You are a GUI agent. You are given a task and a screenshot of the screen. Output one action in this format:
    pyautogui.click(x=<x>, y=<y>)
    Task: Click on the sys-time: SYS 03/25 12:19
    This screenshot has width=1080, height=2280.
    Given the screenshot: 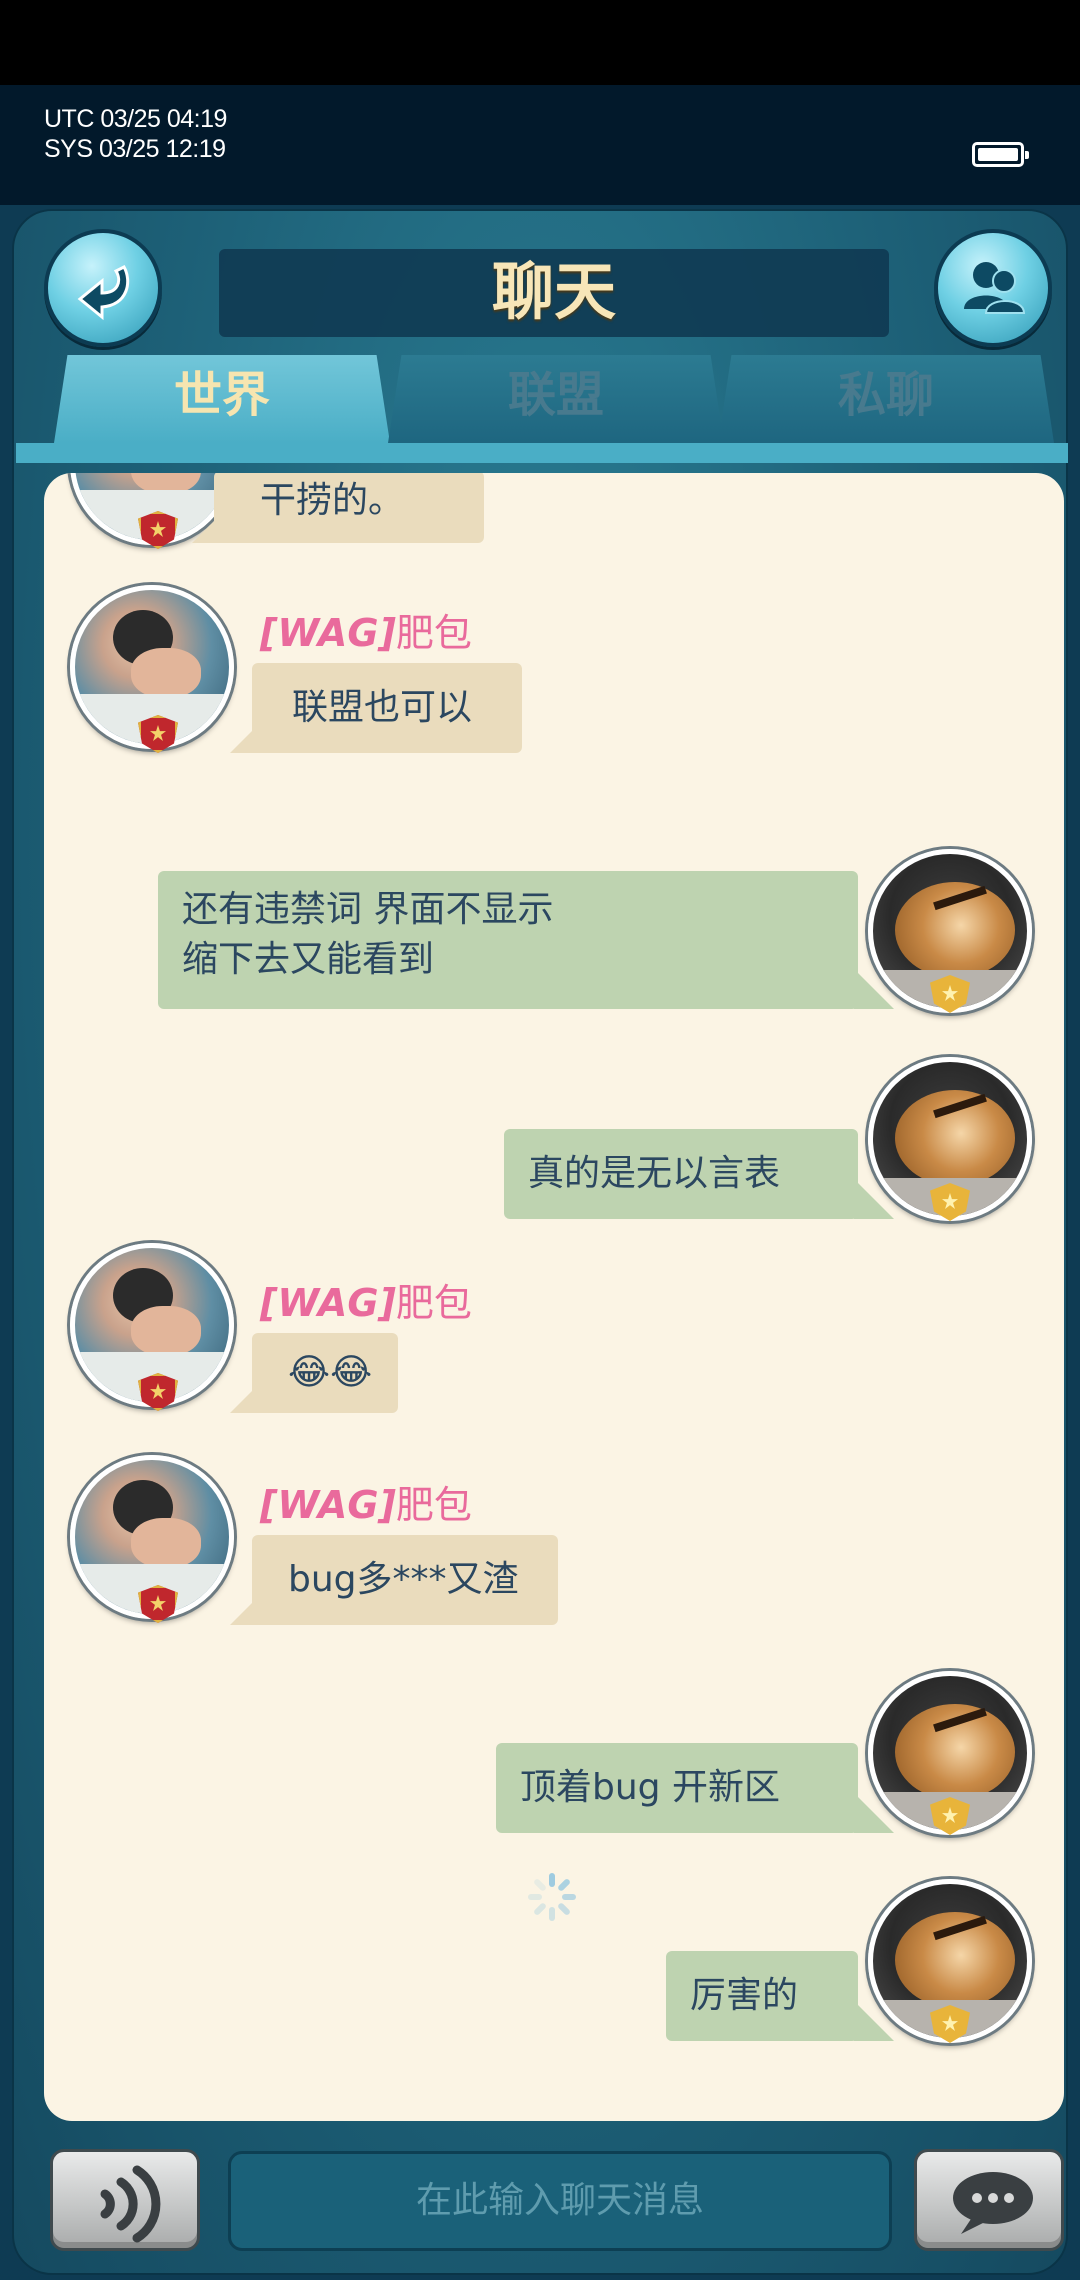 What is the action you would take?
    pyautogui.click(x=135, y=149)
    